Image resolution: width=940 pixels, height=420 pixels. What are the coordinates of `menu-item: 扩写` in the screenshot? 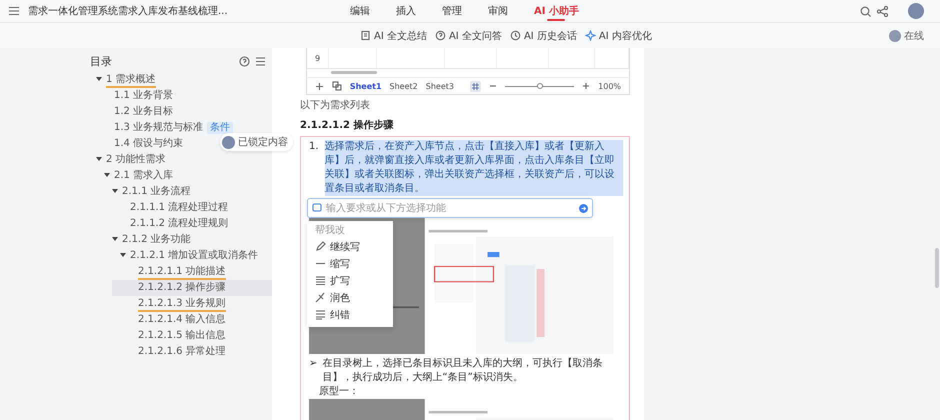 It's located at (350, 280).